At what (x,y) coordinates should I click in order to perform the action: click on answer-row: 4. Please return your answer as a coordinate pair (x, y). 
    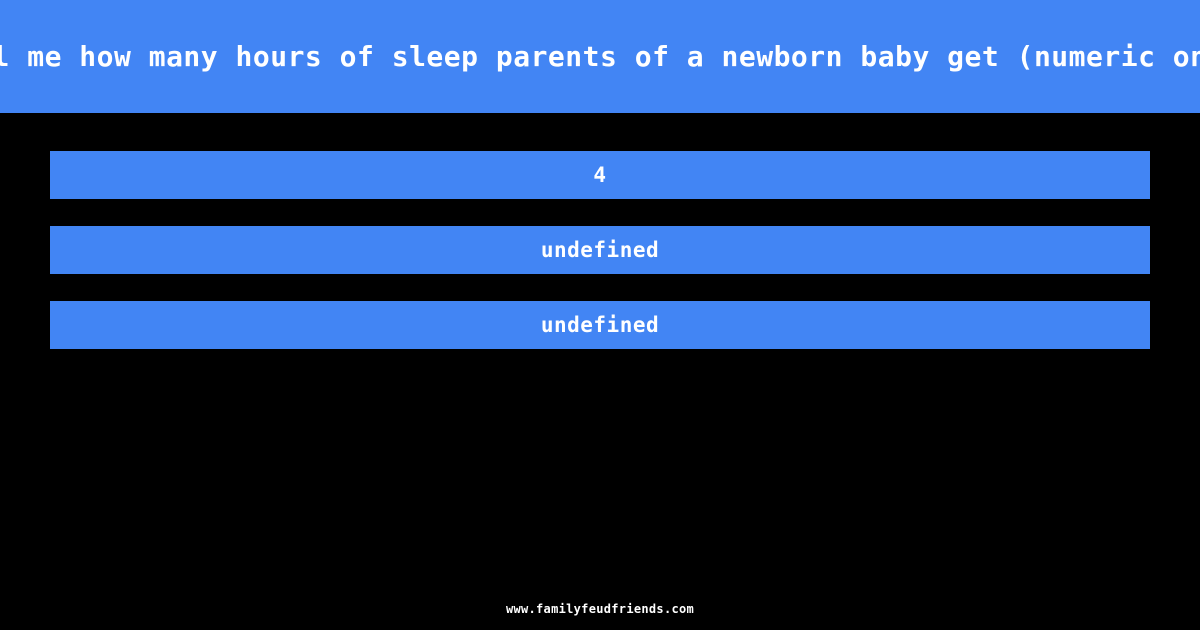
    Looking at the image, I should click on (600, 175).